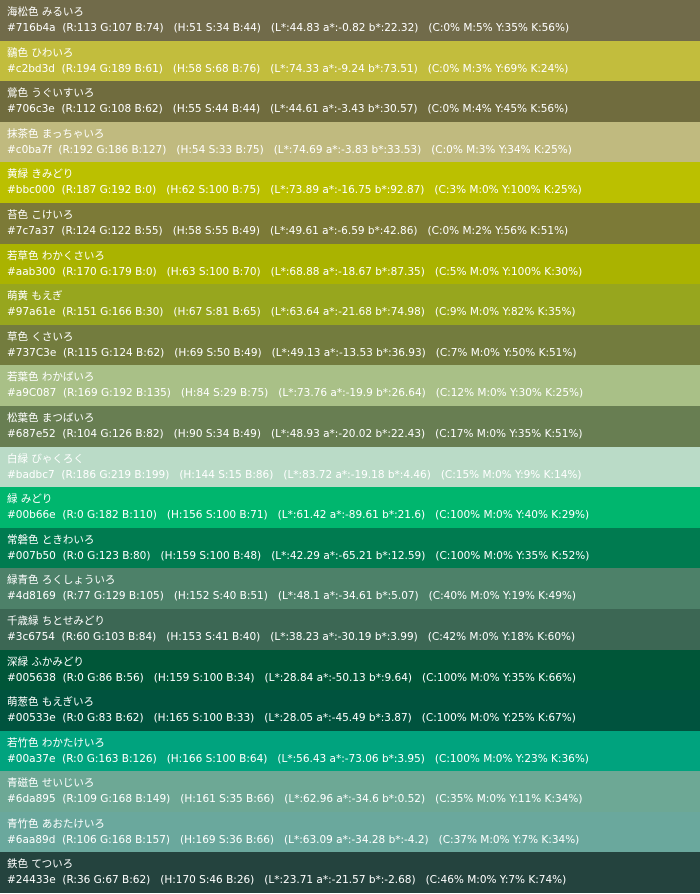 This screenshot has width=700, height=894. Describe the element at coordinates (501, 636) in the screenshot. I see `cmyk-value: (C:42% M:0% Y:18% K:60%)` at that location.